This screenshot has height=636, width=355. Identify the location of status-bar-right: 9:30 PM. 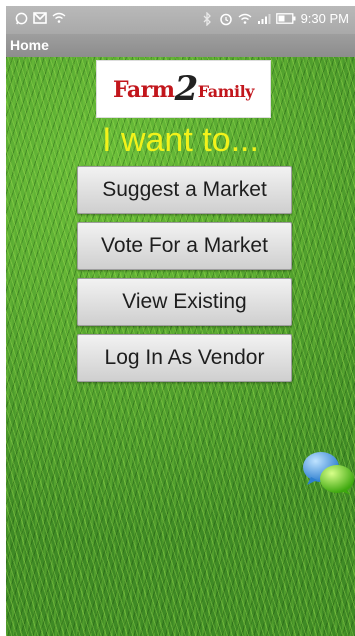
(274, 18).